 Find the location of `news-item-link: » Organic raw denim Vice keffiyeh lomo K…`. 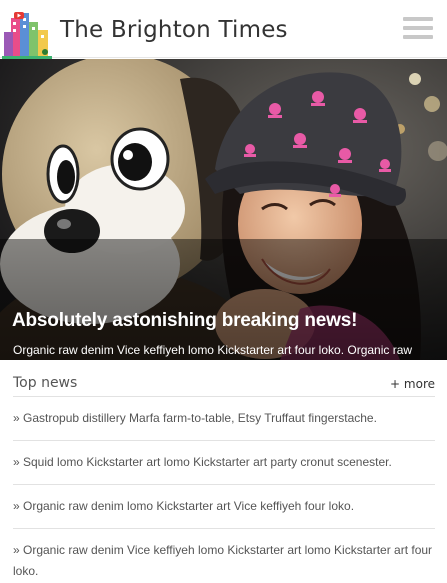

news-item-link: » Organic raw denim Vice keffiyeh lomo K… is located at coordinates (222, 560).